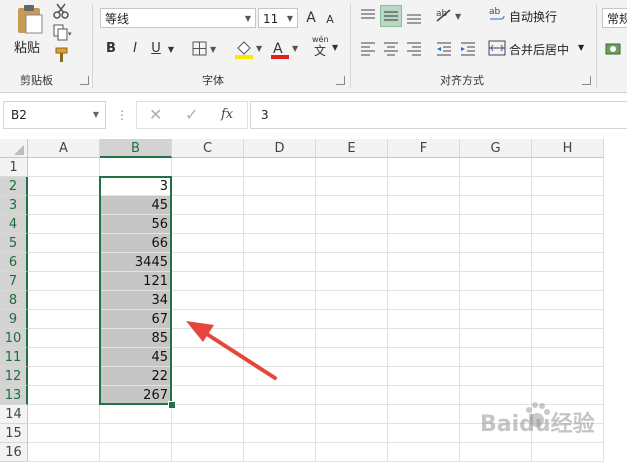 This screenshot has width=627, height=462. What do you see at coordinates (64, 224) in the screenshot?
I see `cell-a4` at bounding box center [64, 224].